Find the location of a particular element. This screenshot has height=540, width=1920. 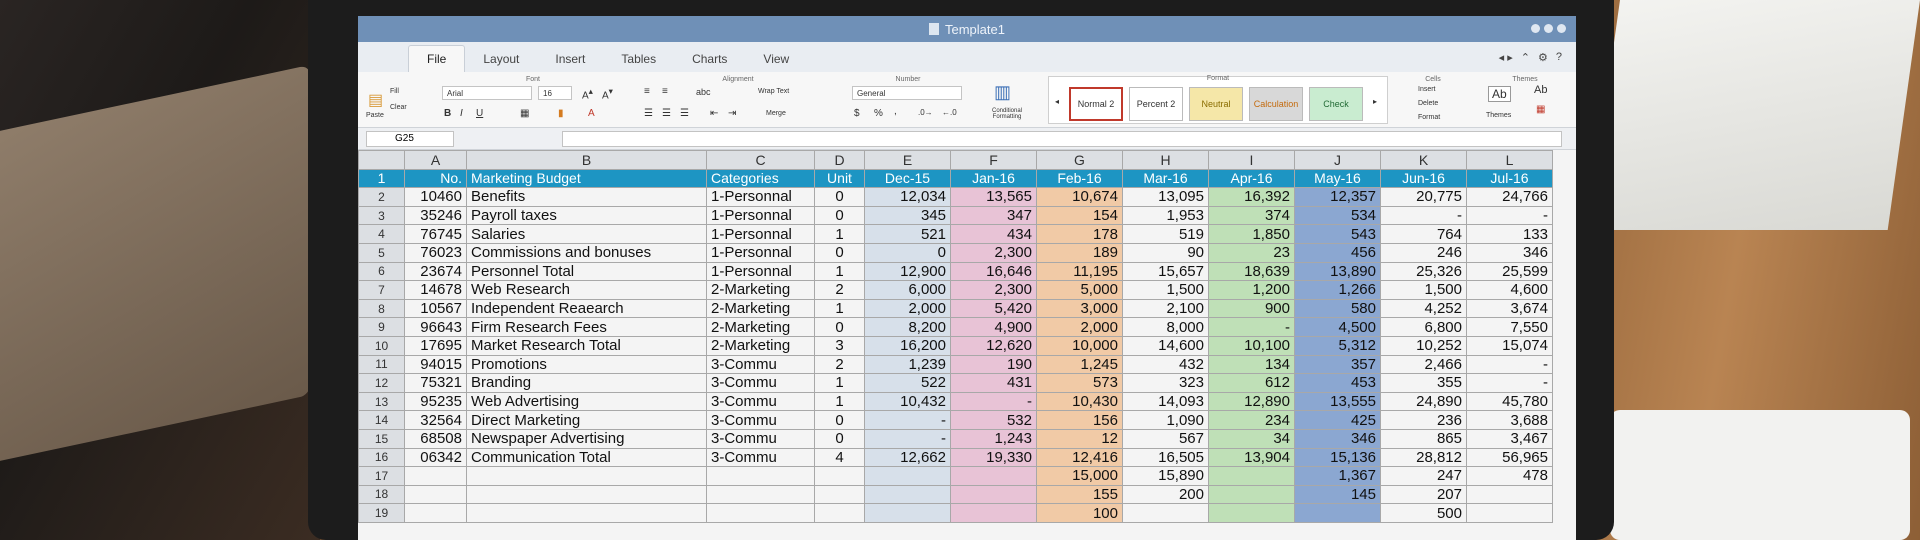

cell: 207 is located at coordinates (1423, 494).